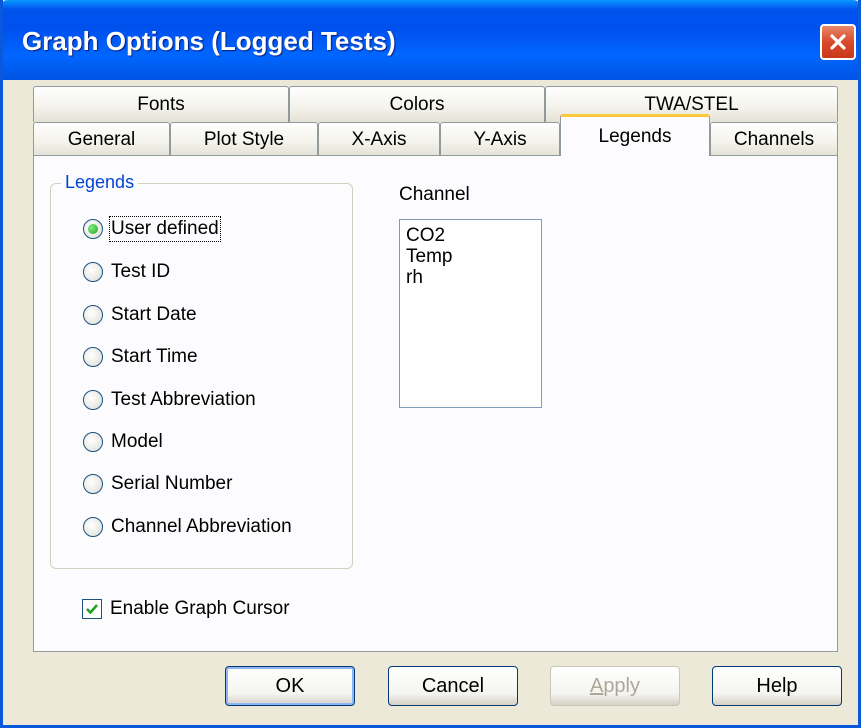 This screenshot has width=861, height=728. I want to click on checkmark-icon, so click(92, 609).